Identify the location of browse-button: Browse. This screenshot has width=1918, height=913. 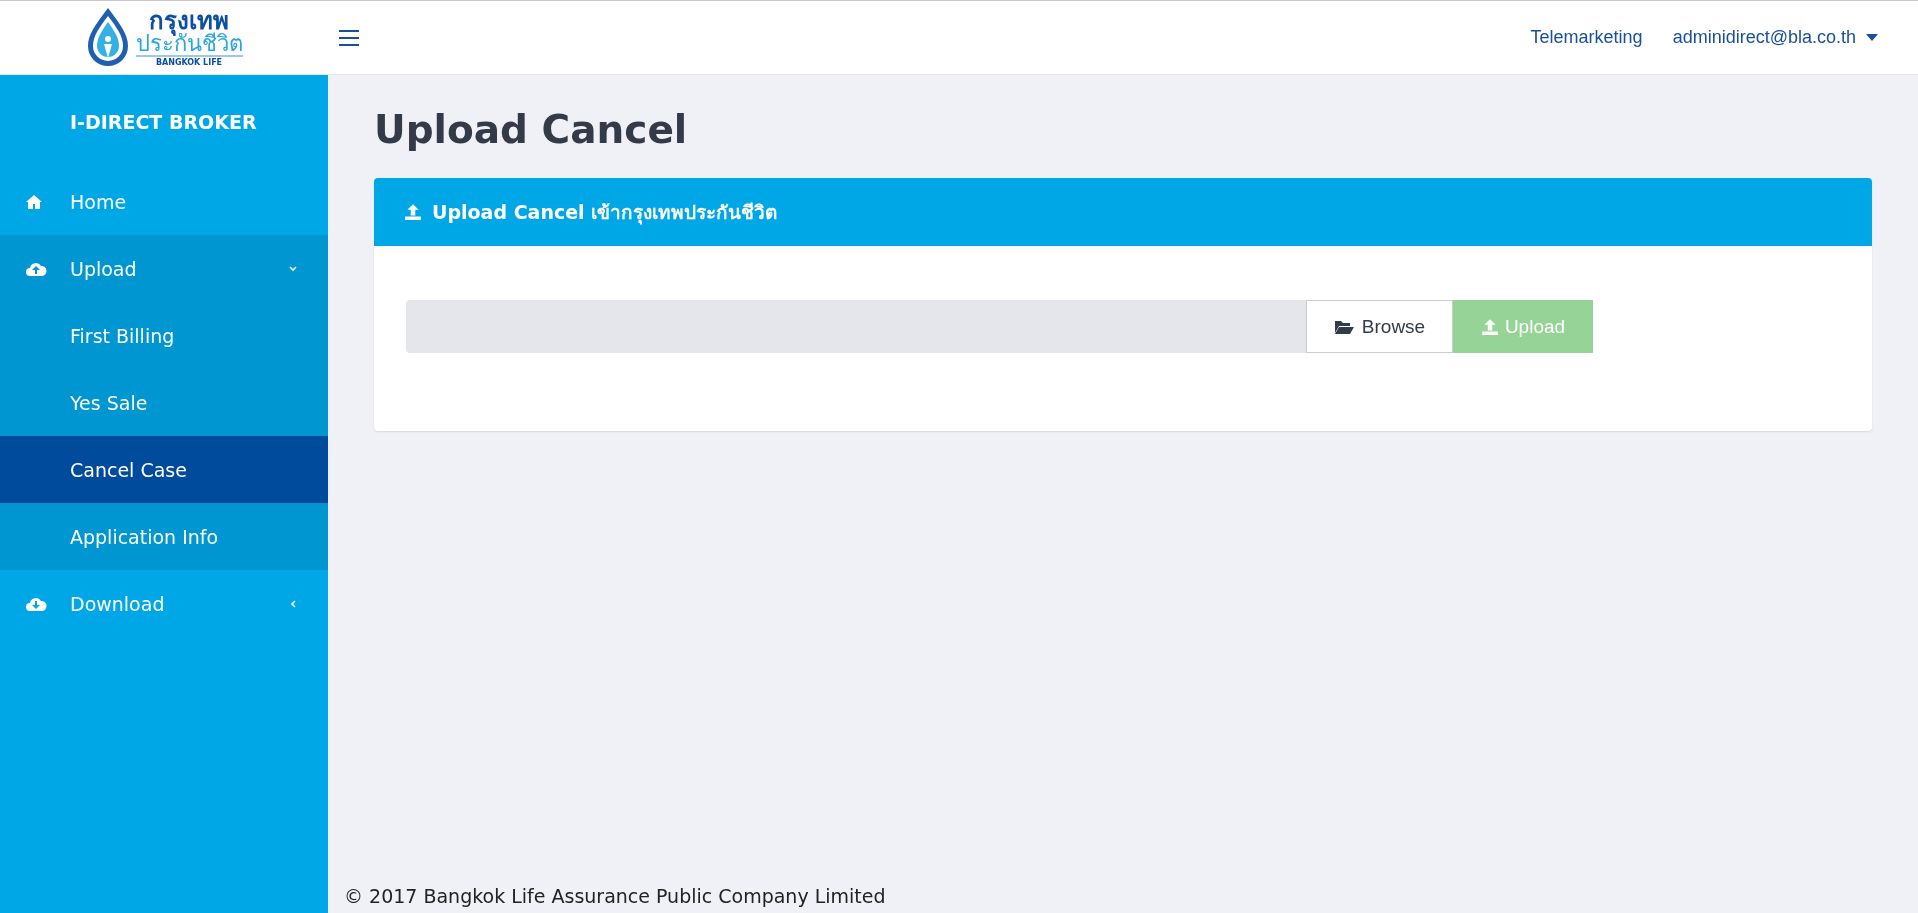
(1379, 326).